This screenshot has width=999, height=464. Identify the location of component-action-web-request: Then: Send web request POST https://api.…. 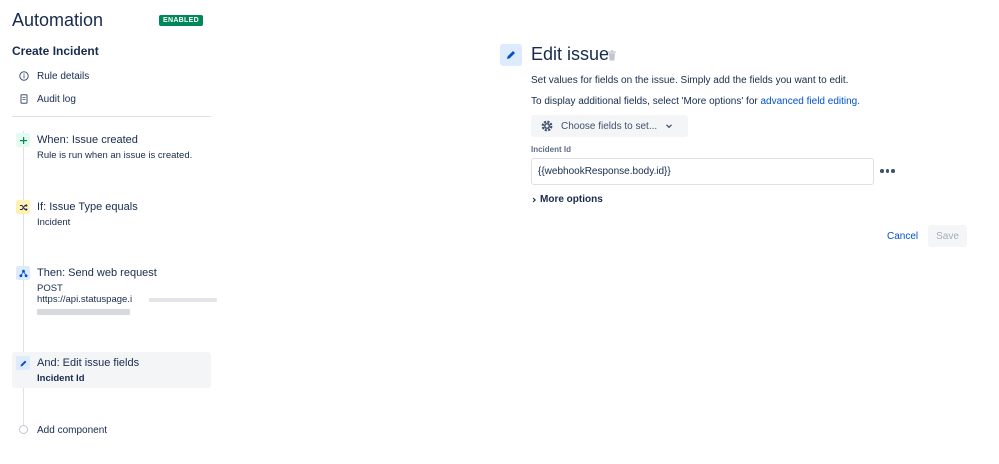
(114, 292).